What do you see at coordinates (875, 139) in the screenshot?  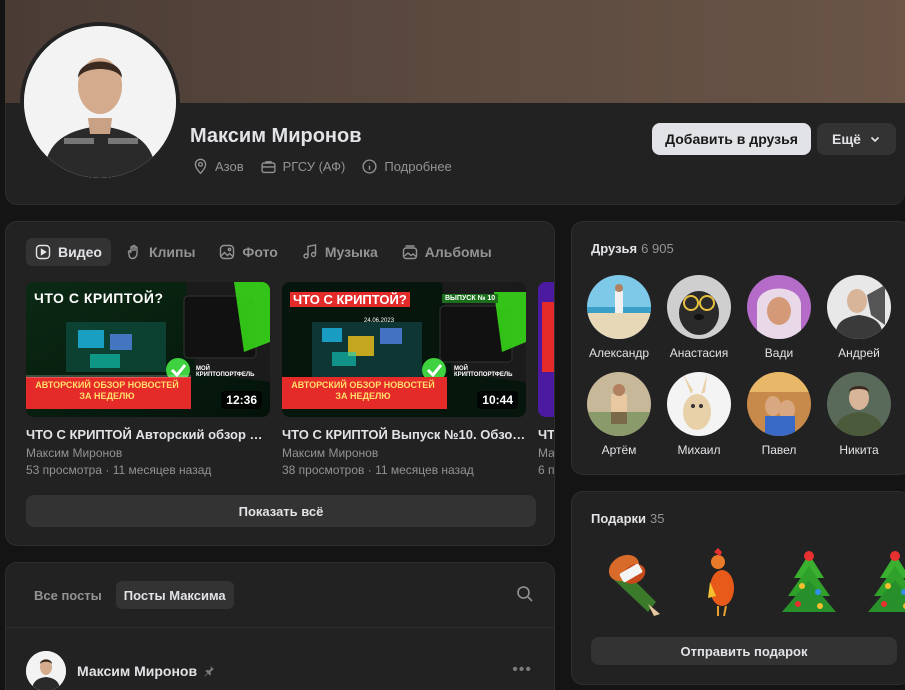 I see `chevron-down-icon` at bounding box center [875, 139].